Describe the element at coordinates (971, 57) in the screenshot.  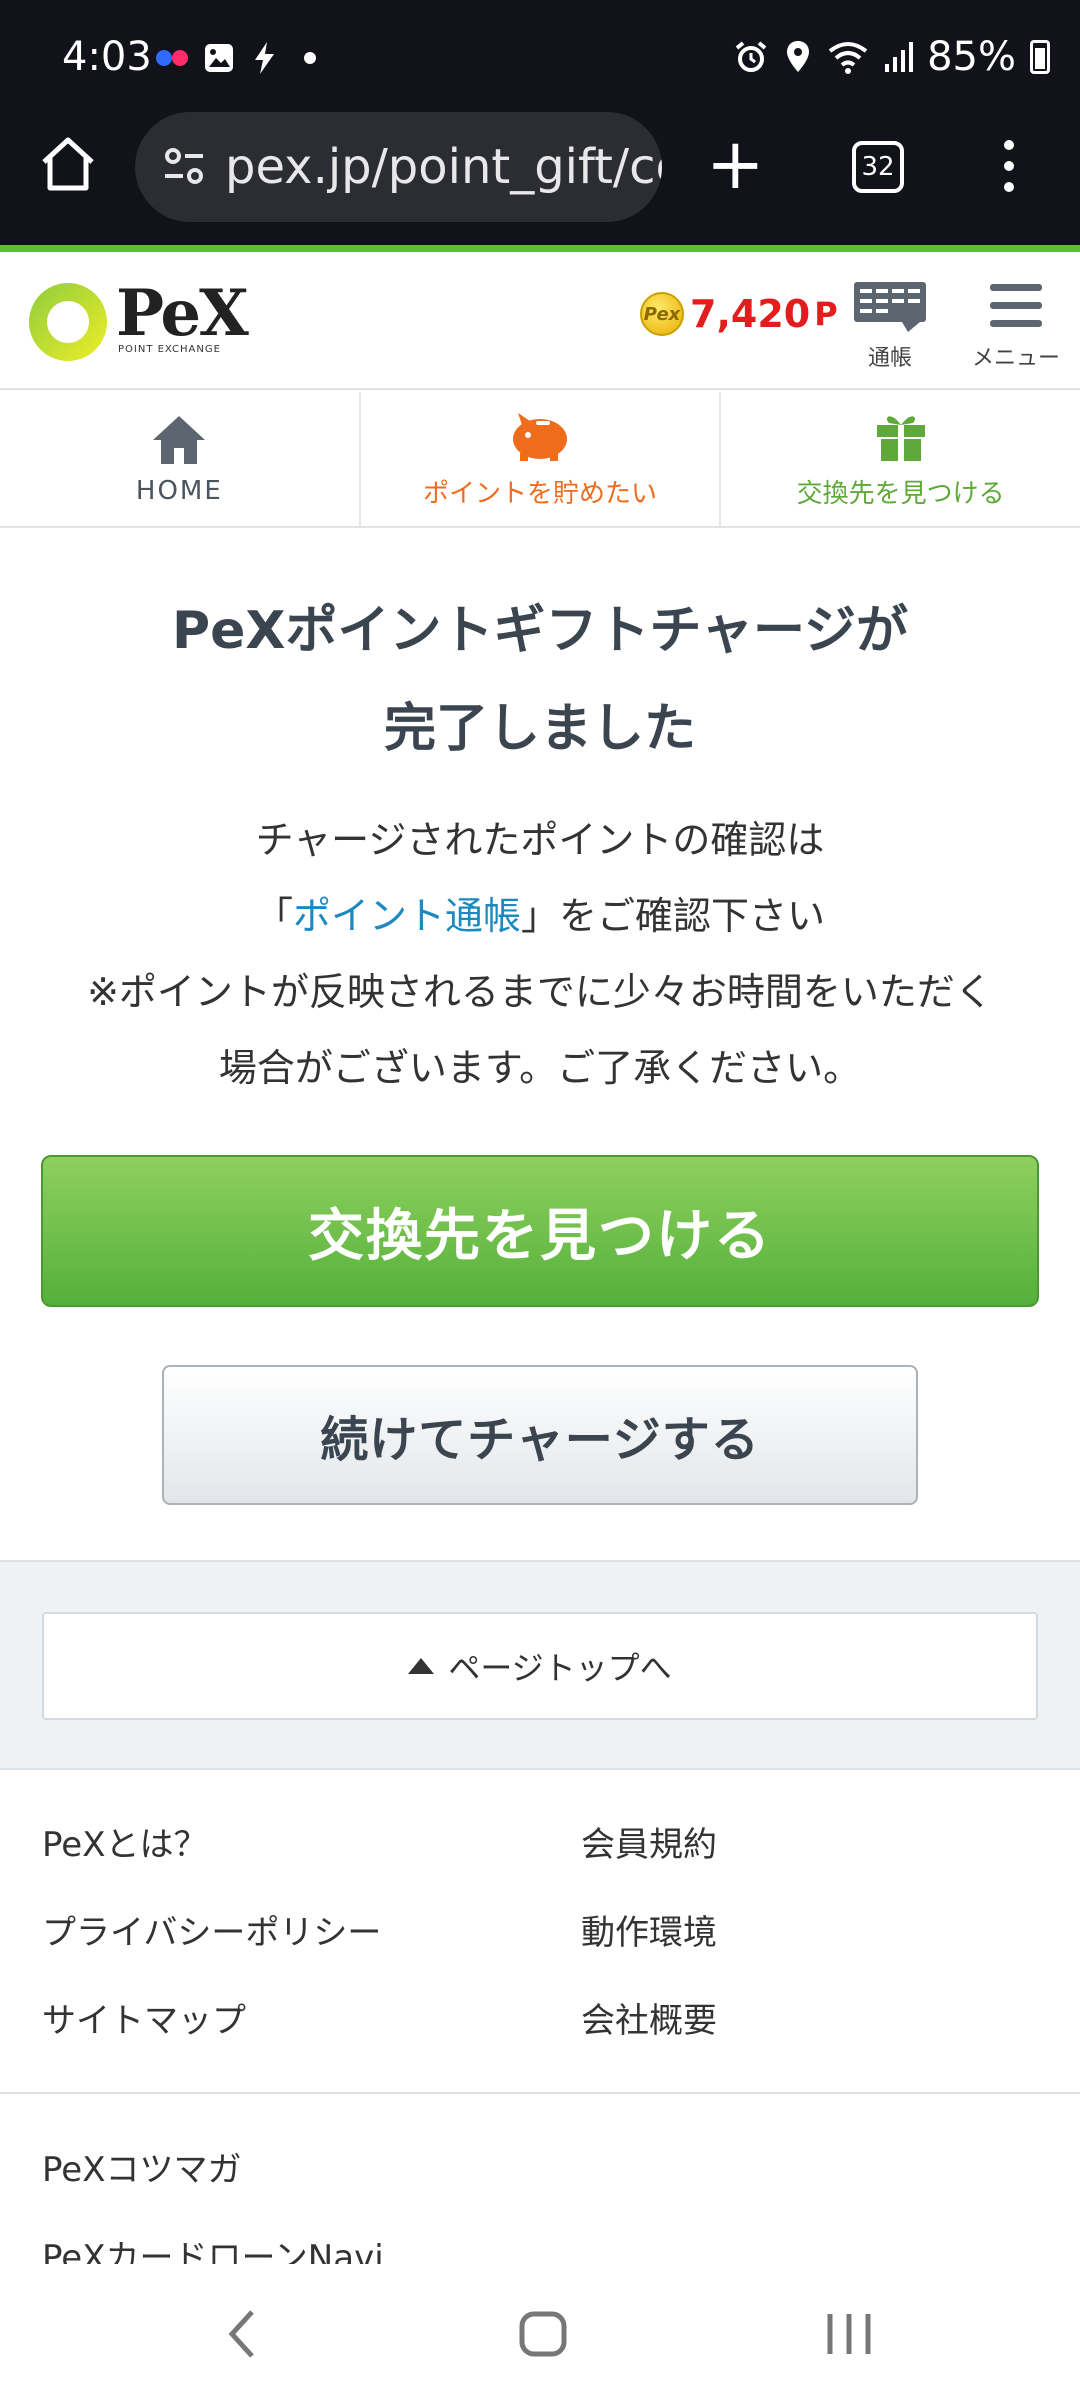
I see `battery-percent: 85%` at that location.